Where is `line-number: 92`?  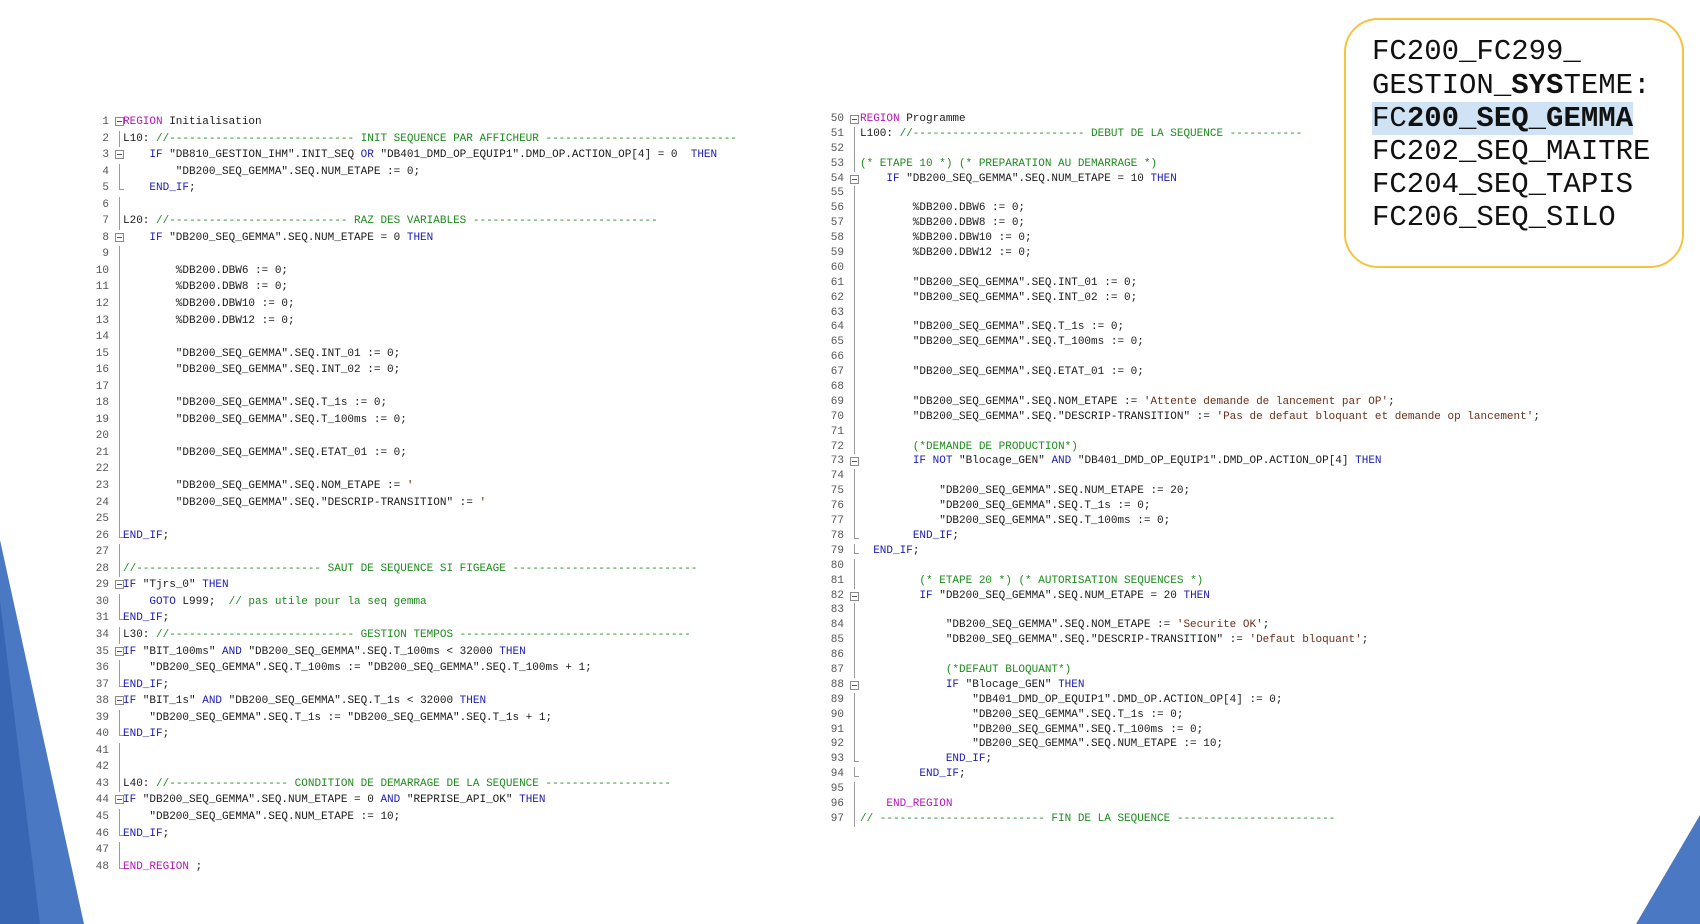
line-number: 92 is located at coordinates (837, 744).